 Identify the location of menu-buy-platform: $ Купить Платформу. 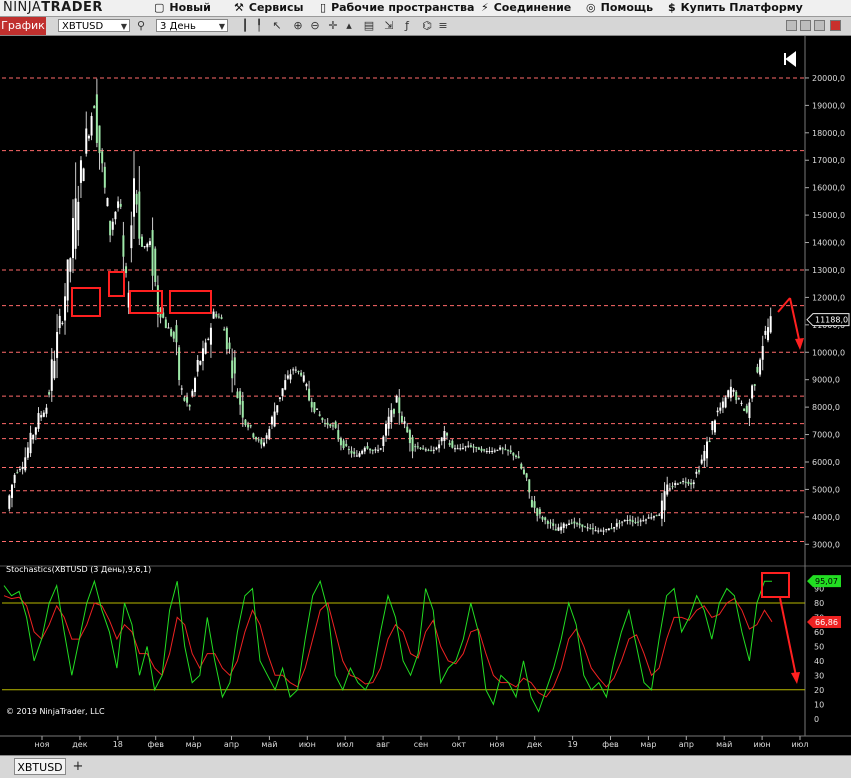
(735, 8).